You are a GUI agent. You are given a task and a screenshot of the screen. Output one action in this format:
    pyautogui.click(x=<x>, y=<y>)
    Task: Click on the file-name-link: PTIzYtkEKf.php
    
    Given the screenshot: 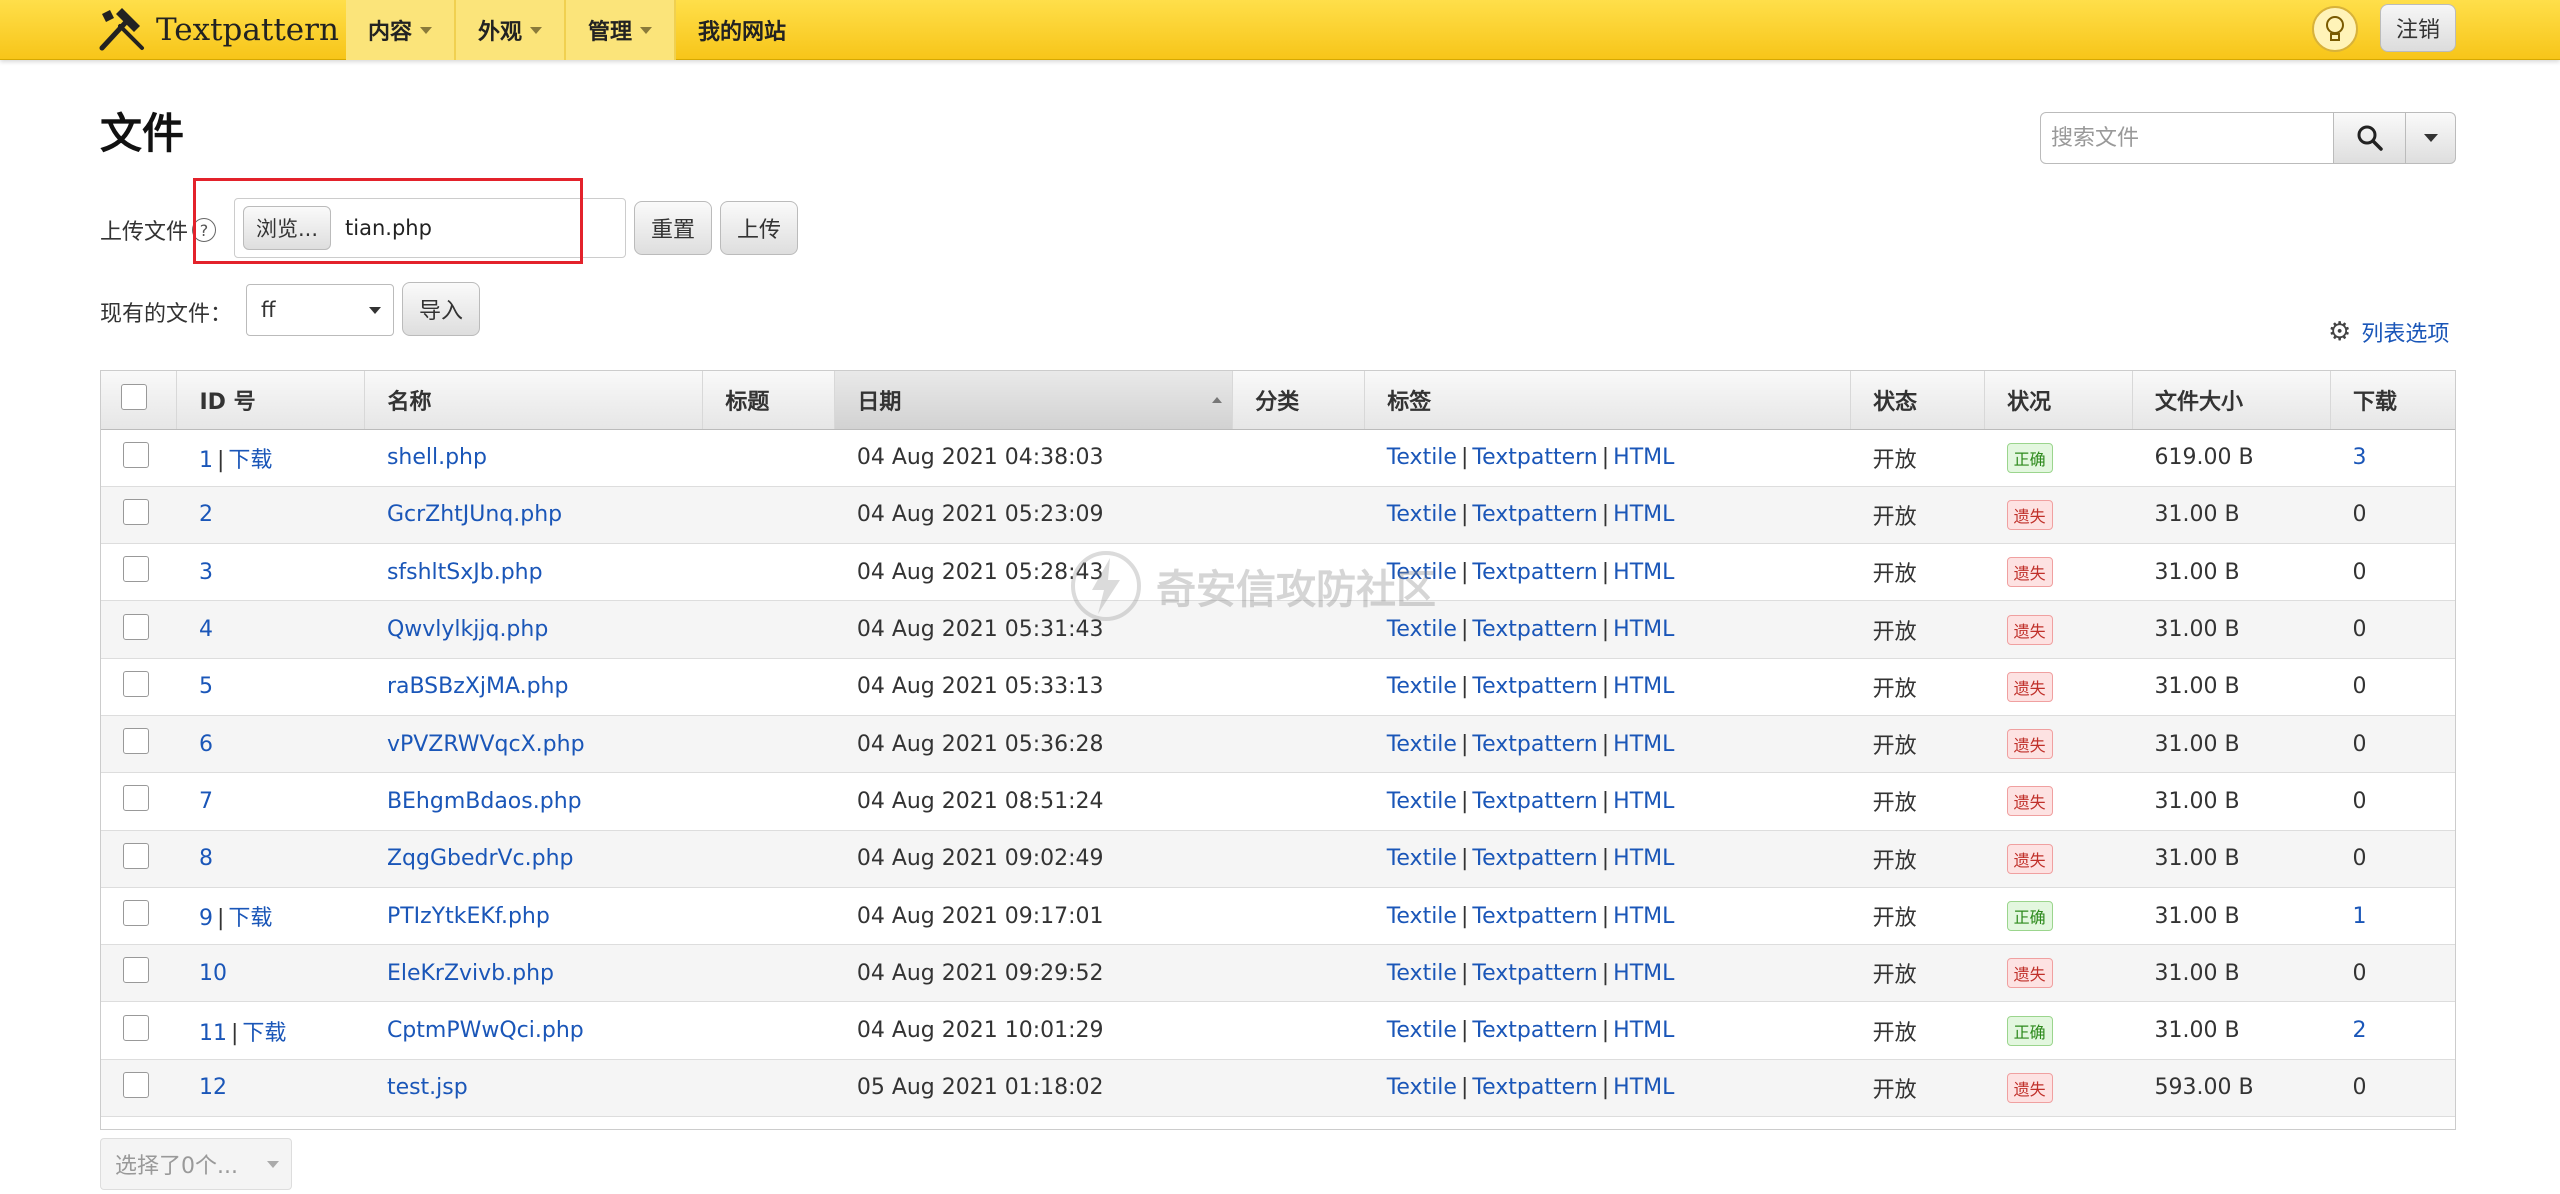 What is the action you would take?
    pyautogui.click(x=468, y=916)
    